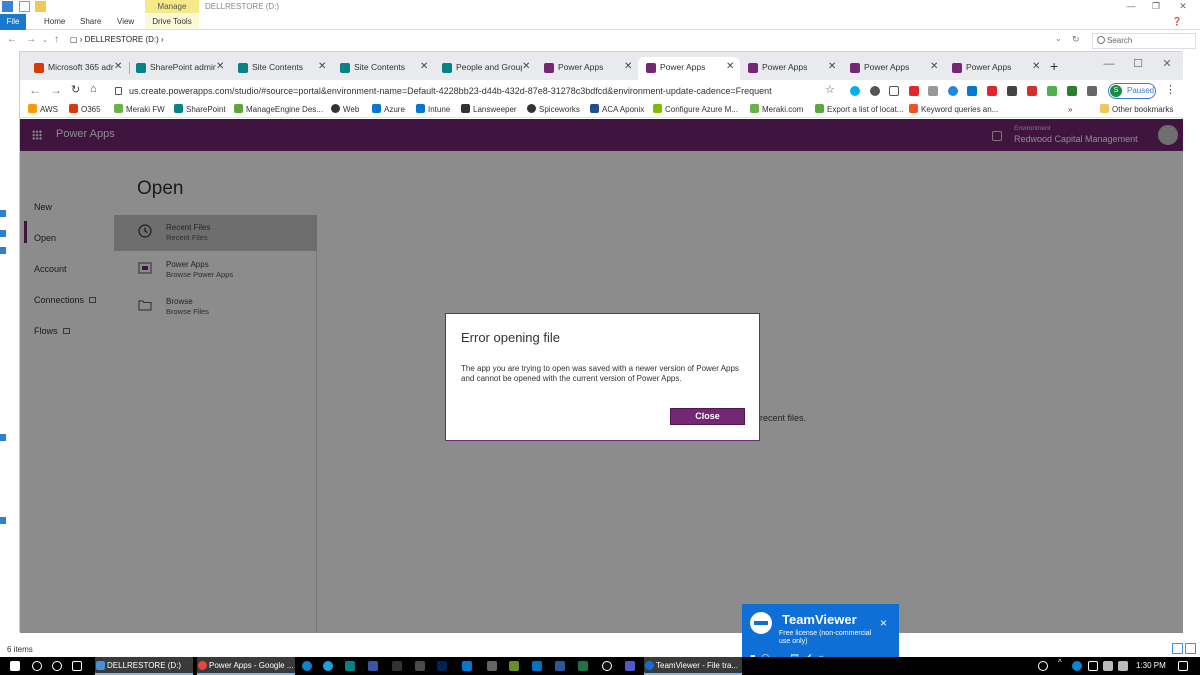 This screenshot has height=675, width=1200. Describe the element at coordinates (553, 110) in the screenshot. I see `bookmark-spiceworks: Spiceworks` at that location.